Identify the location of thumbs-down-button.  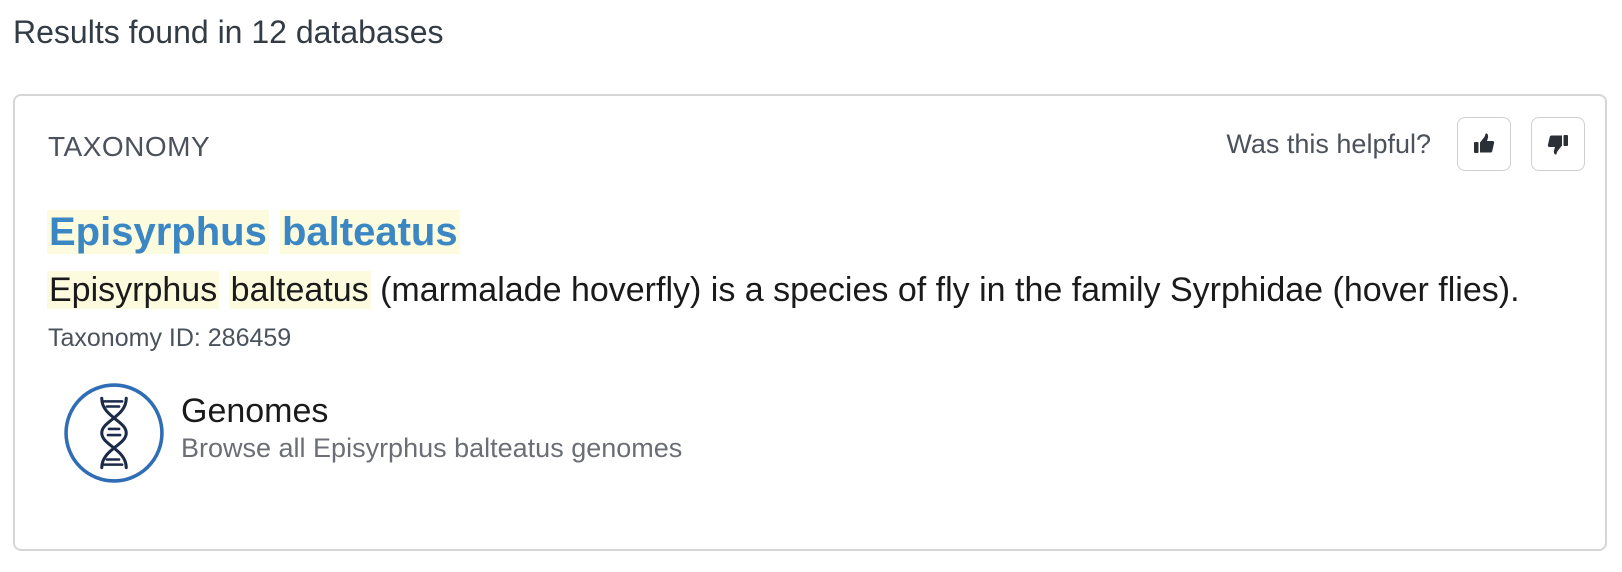
(1558, 144).